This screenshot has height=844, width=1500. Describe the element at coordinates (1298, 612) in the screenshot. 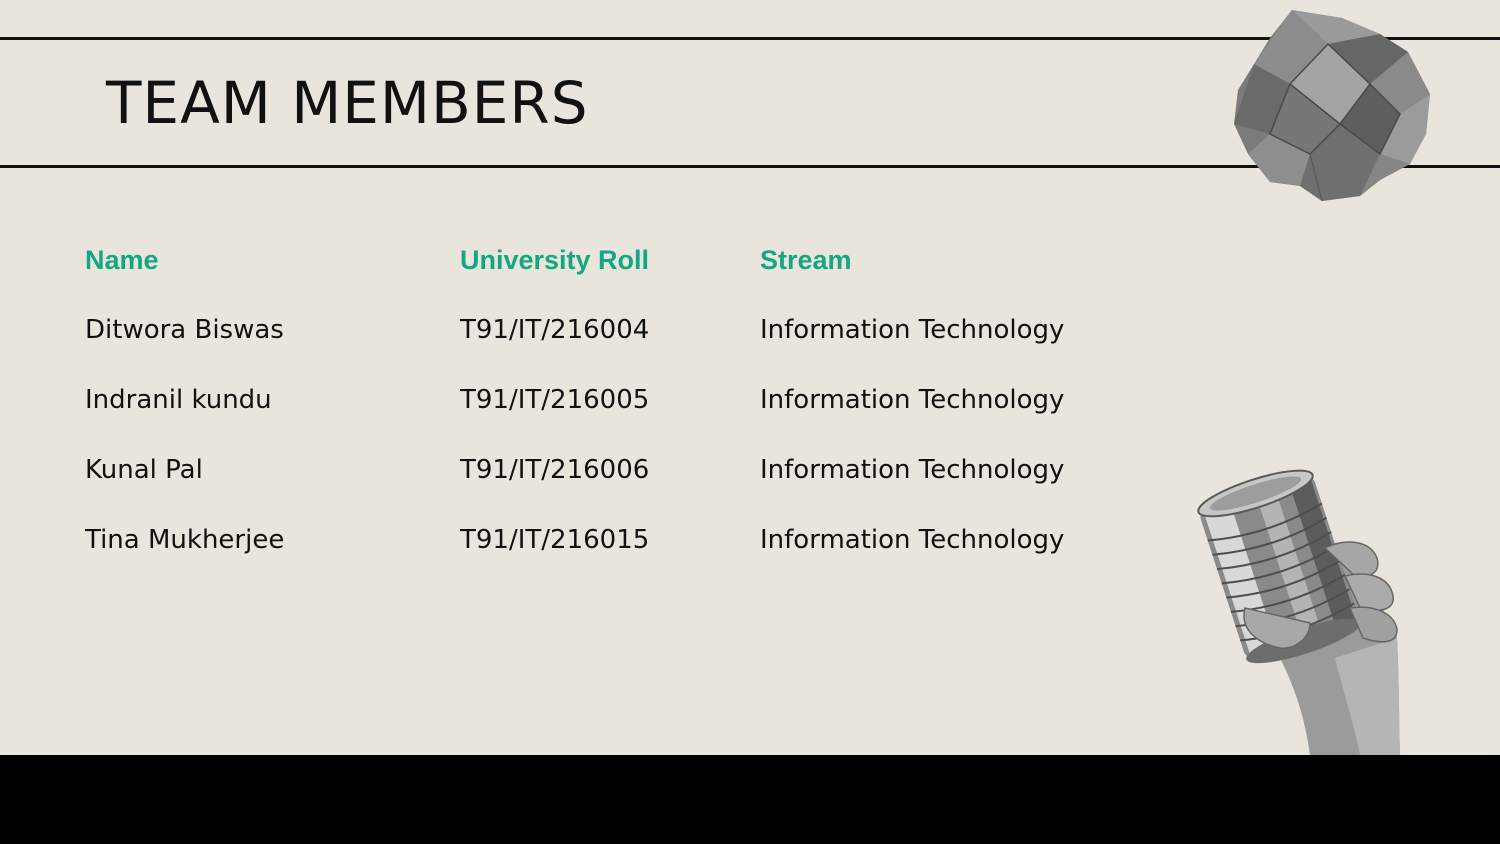

I see `hand-holding-tin-can-image` at that location.